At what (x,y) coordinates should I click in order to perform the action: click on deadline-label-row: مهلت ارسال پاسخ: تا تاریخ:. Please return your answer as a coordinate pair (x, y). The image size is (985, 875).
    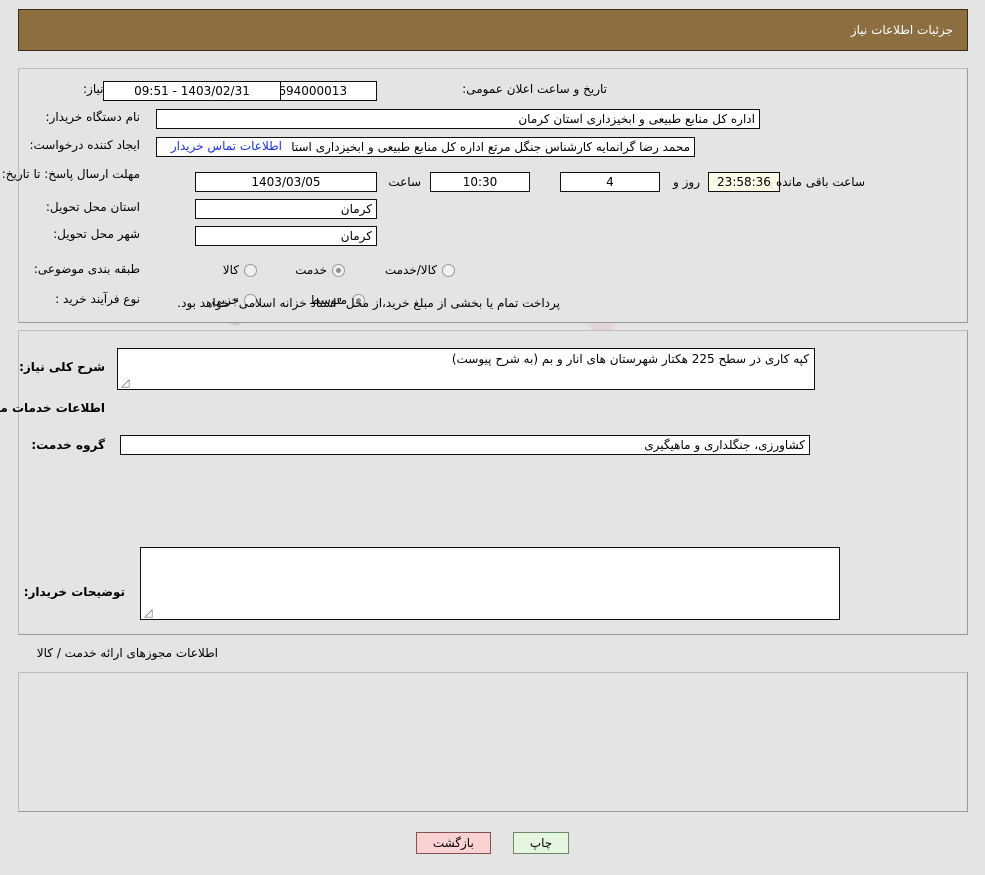
    Looking at the image, I should click on (71, 174).